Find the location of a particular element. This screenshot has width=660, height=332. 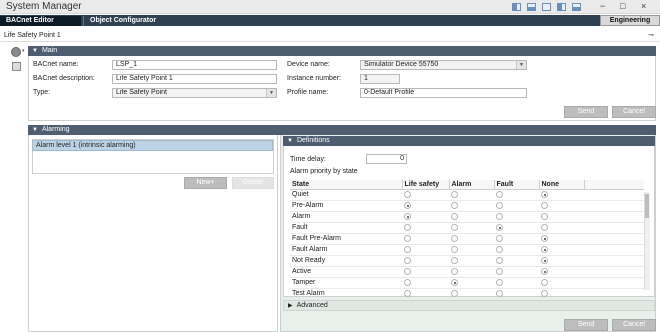

layout-bottom-icon is located at coordinates (531, 7).